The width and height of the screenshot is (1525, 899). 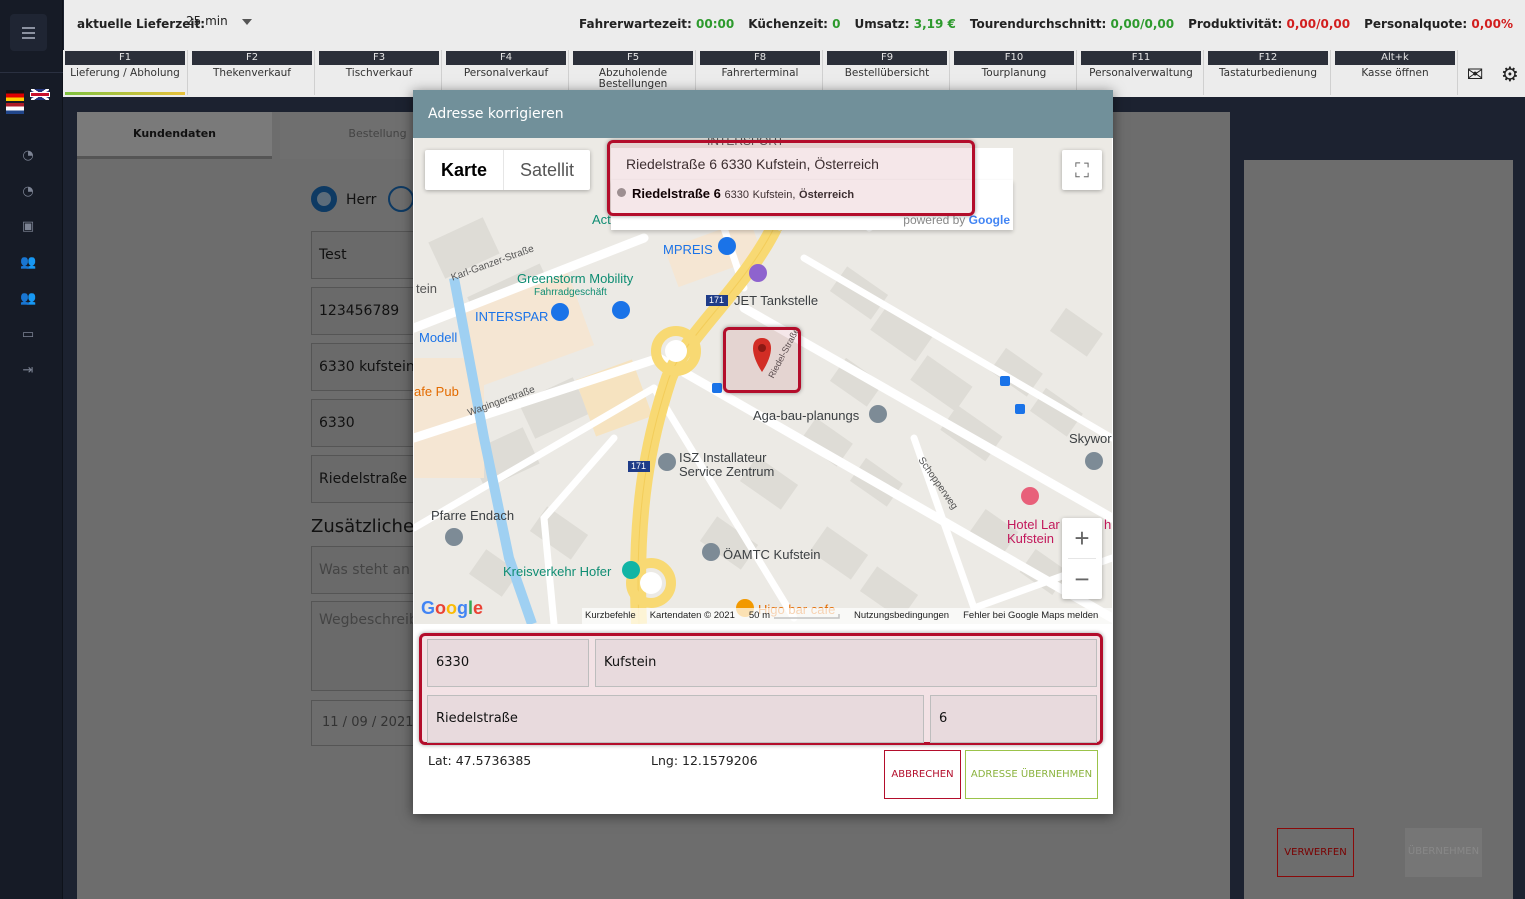 What do you see at coordinates (366, 367) in the screenshot?
I see `city-search-field: 6330 kufstein` at bounding box center [366, 367].